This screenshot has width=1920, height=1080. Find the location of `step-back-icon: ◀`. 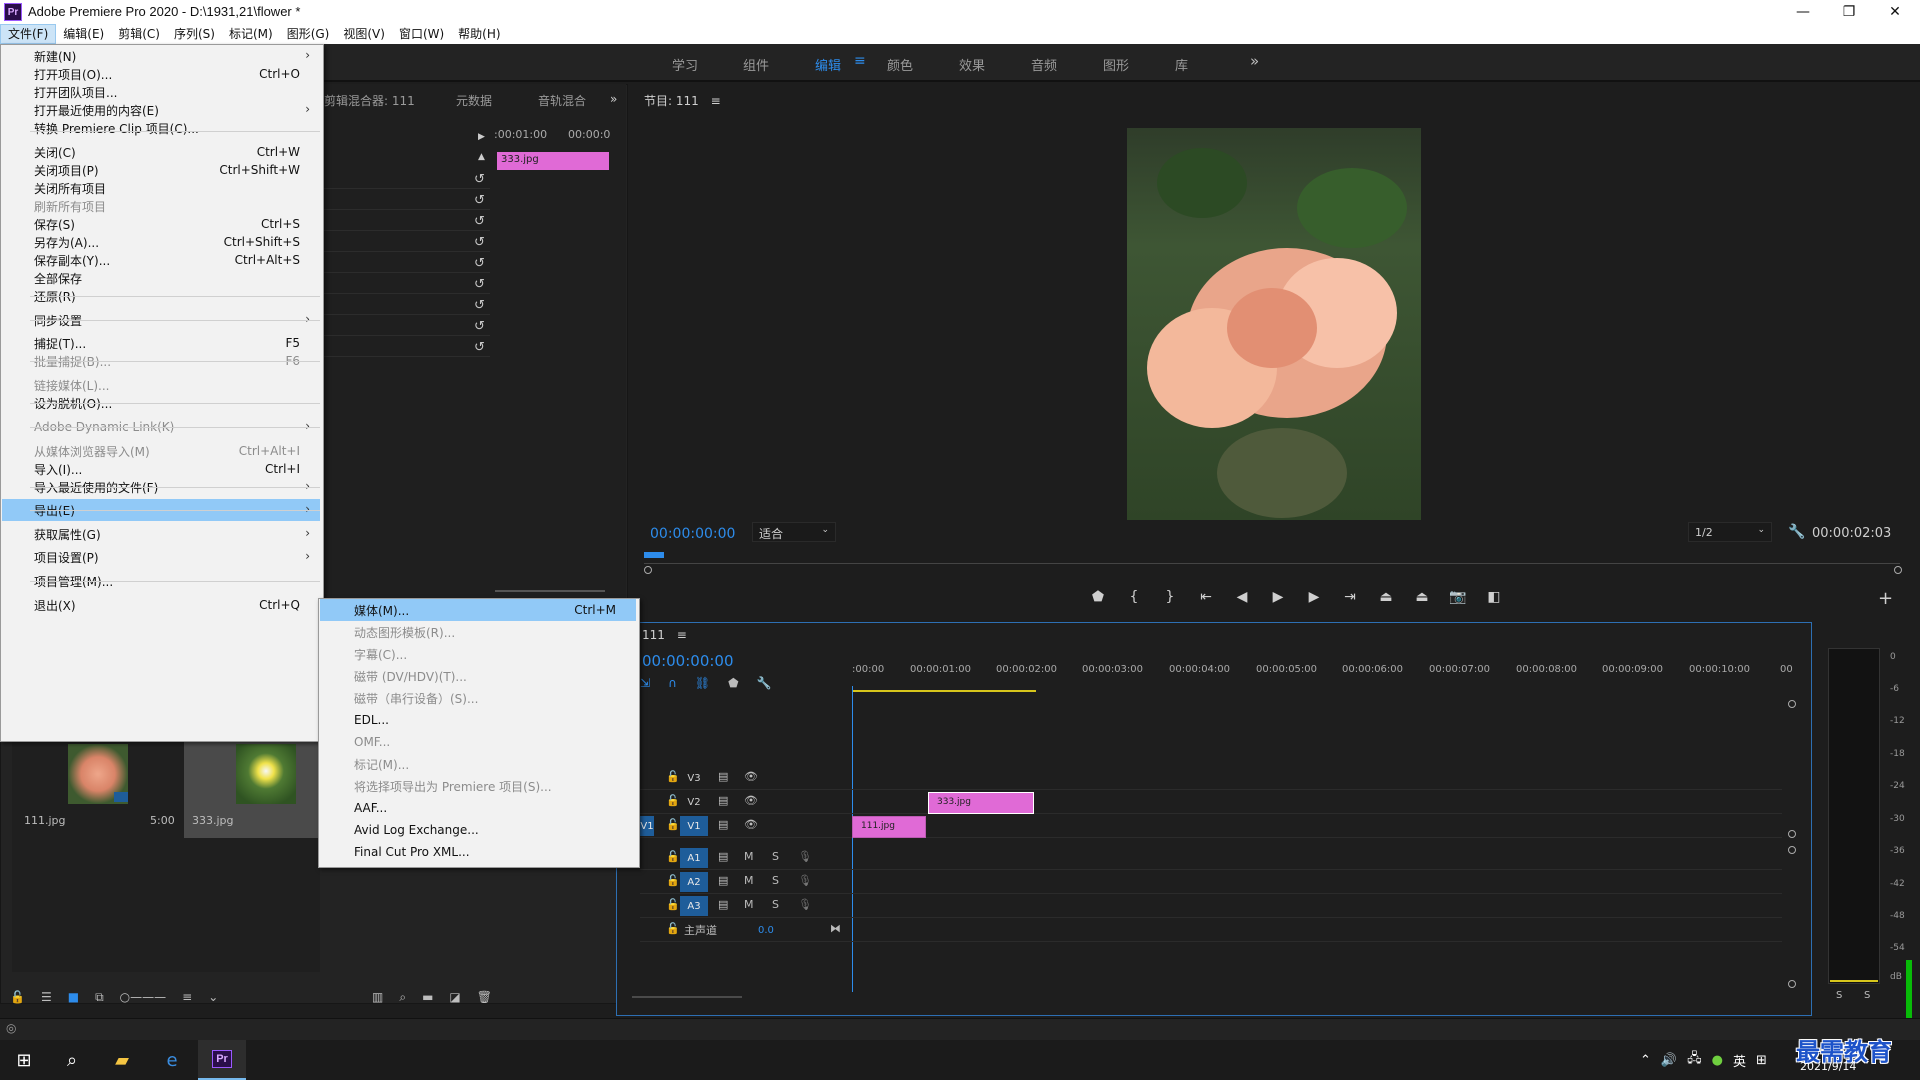

step-back-icon: ◀ is located at coordinates (1242, 597).